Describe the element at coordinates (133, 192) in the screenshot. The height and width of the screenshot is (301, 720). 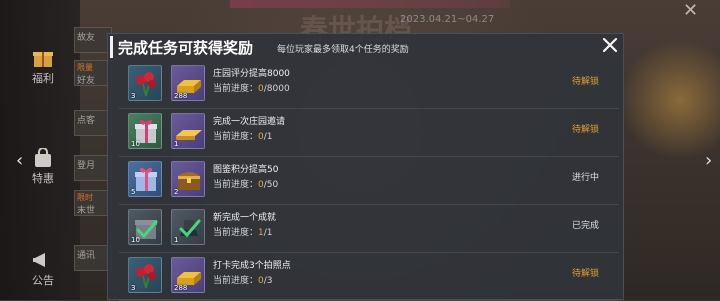
I see `reward-count: 5` at that location.